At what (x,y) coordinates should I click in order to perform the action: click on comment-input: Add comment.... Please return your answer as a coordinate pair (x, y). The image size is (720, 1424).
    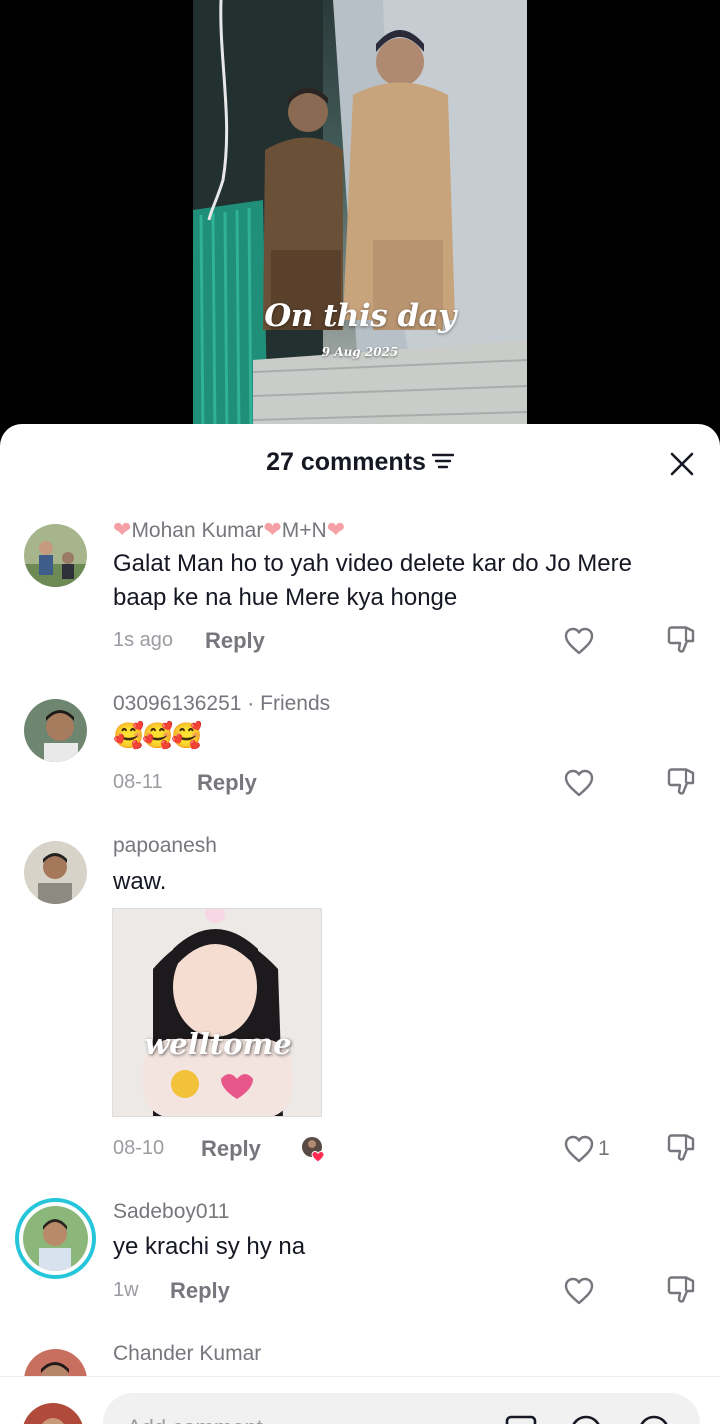
    Looking at the image, I should click on (401, 1408).